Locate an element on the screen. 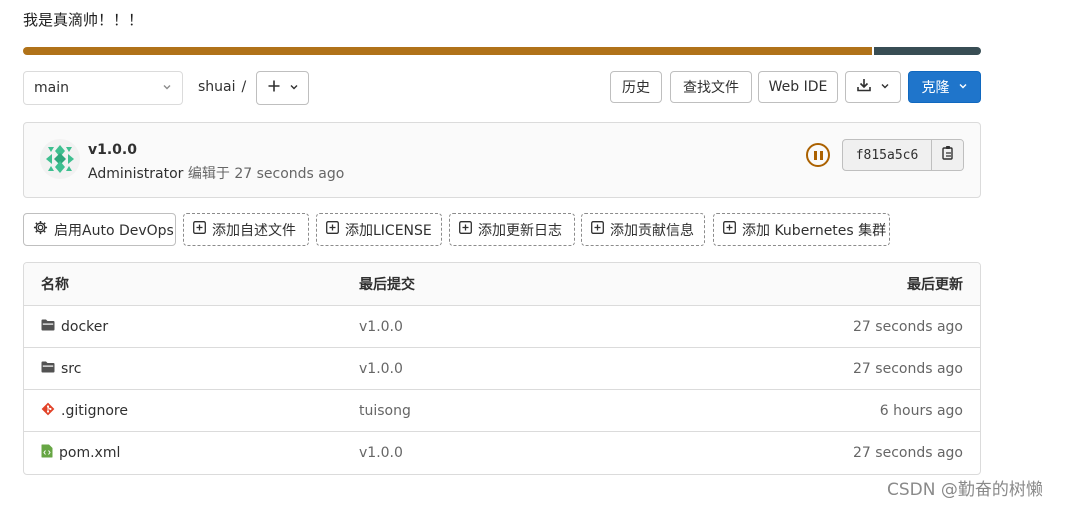 This screenshot has width=1075, height=506. find-file-button: 查找文件 is located at coordinates (711, 87).